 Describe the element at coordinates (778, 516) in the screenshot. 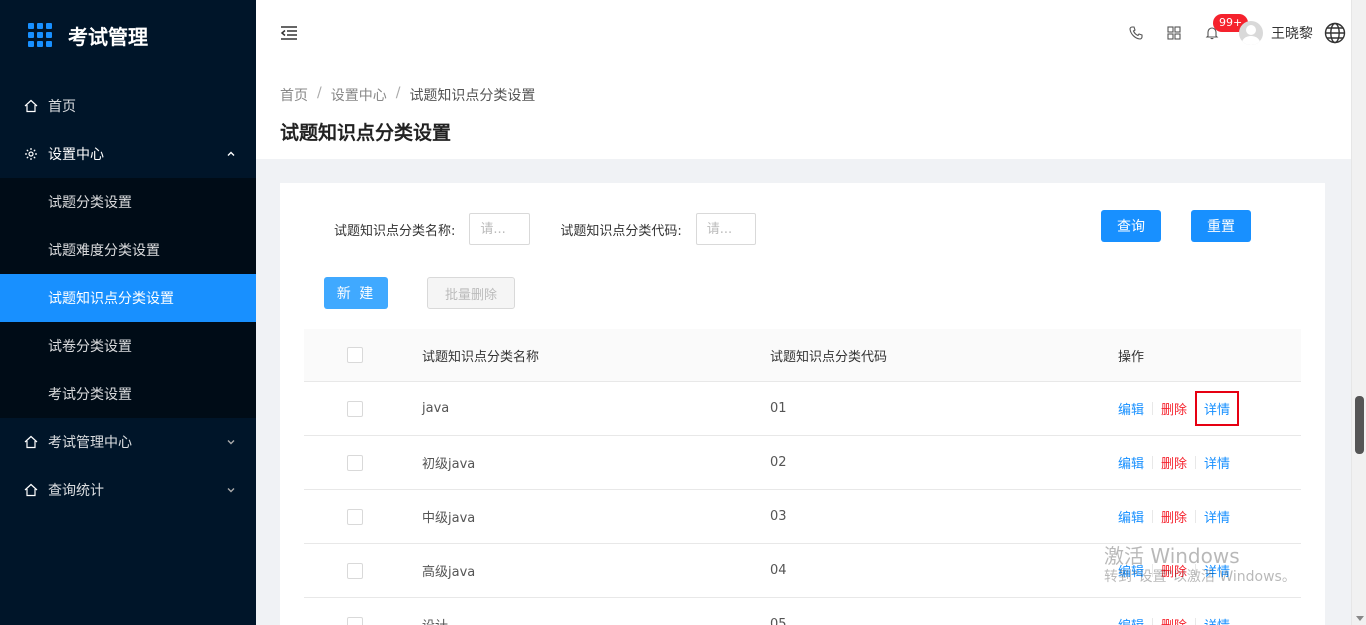

I see `row-code-cell: 03` at that location.